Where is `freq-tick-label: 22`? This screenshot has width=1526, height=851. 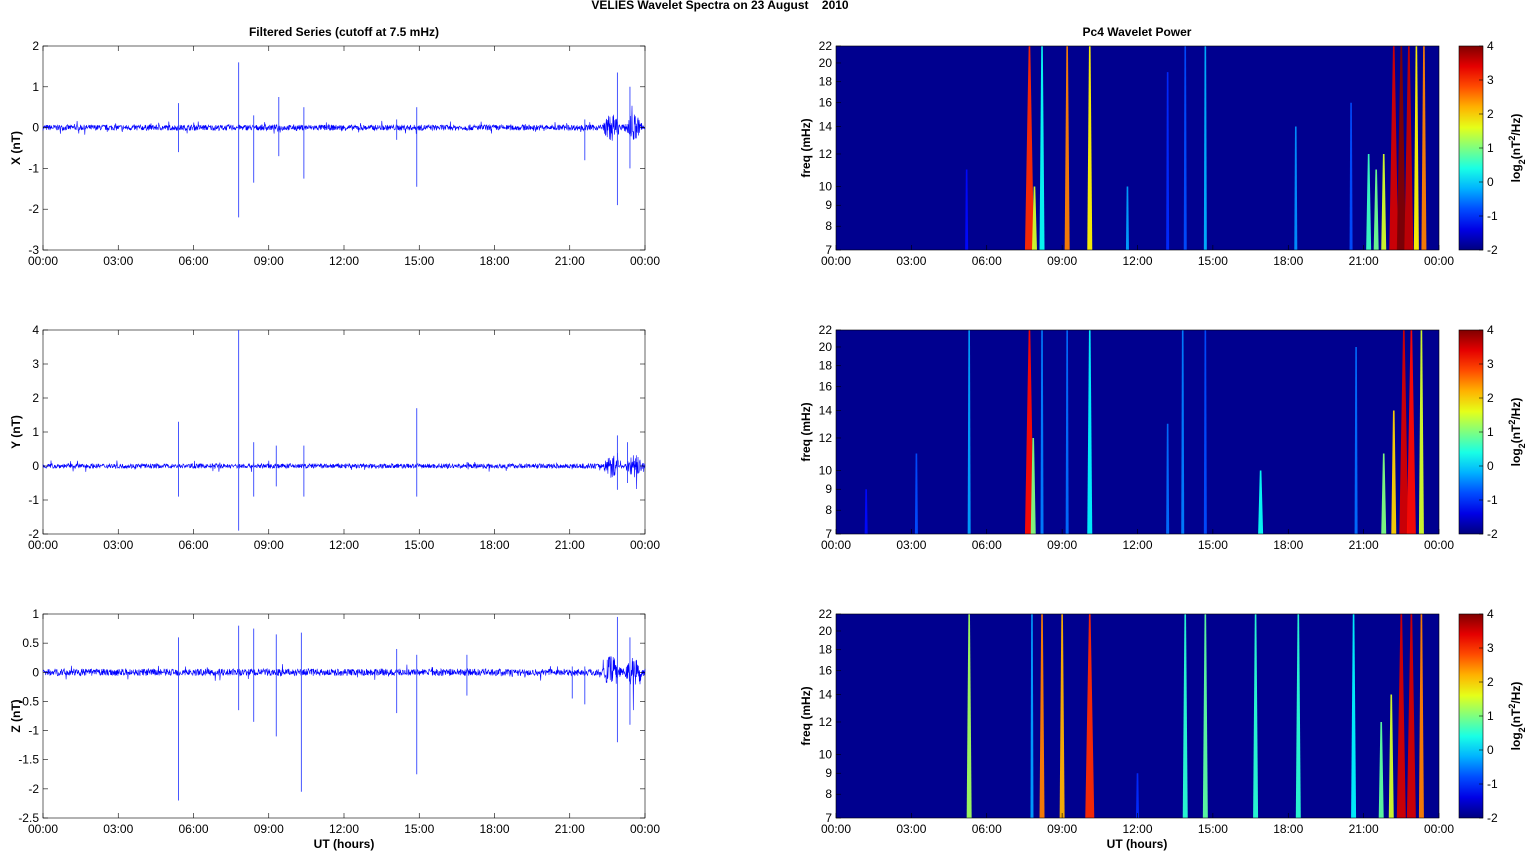 freq-tick-label: 22 is located at coordinates (826, 330).